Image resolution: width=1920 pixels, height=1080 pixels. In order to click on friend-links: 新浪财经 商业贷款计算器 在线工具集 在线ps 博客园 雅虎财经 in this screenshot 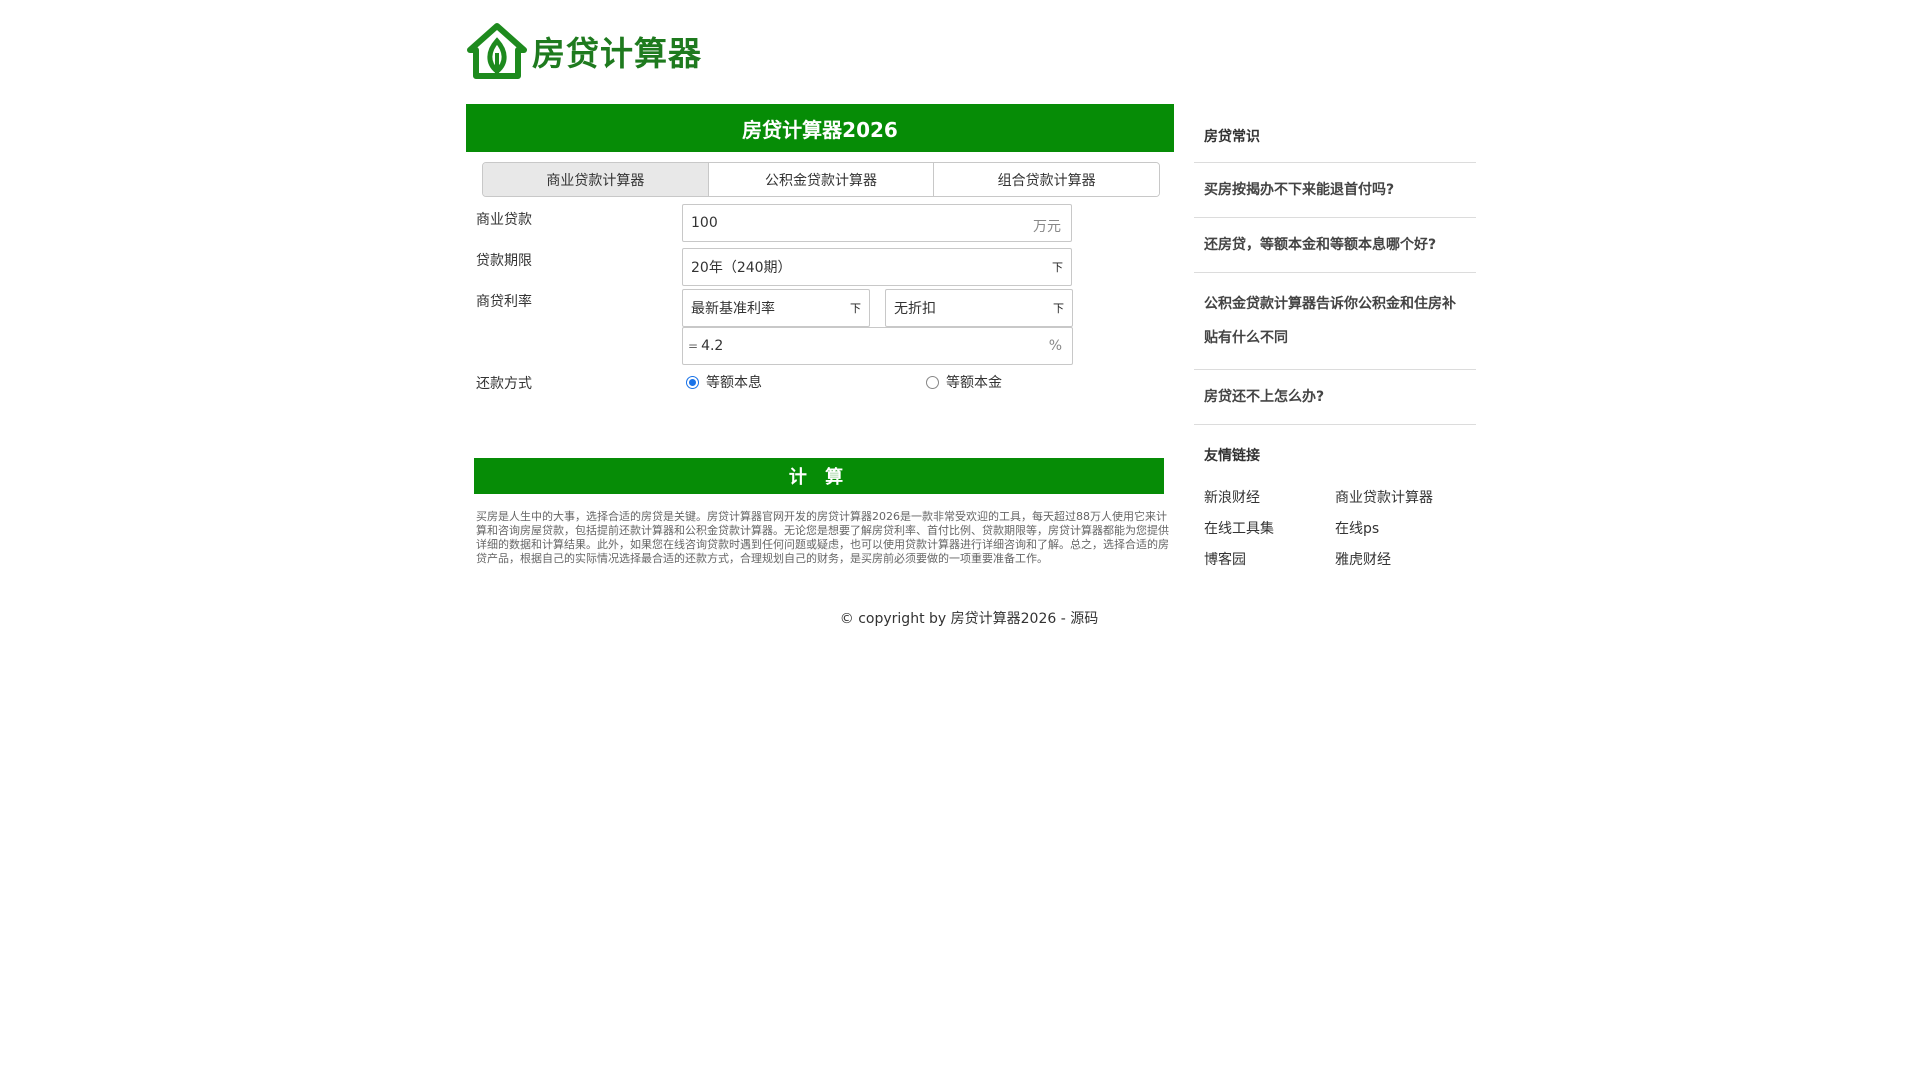, I will do `click(1335, 528)`.